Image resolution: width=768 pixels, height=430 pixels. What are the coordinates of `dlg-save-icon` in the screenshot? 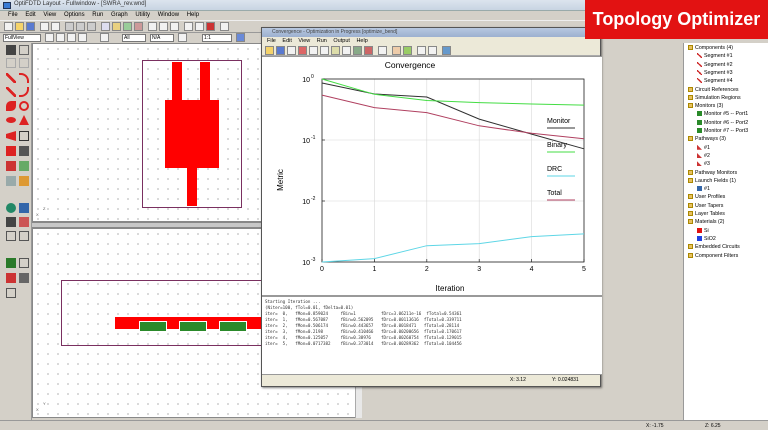 It's located at (280, 50).